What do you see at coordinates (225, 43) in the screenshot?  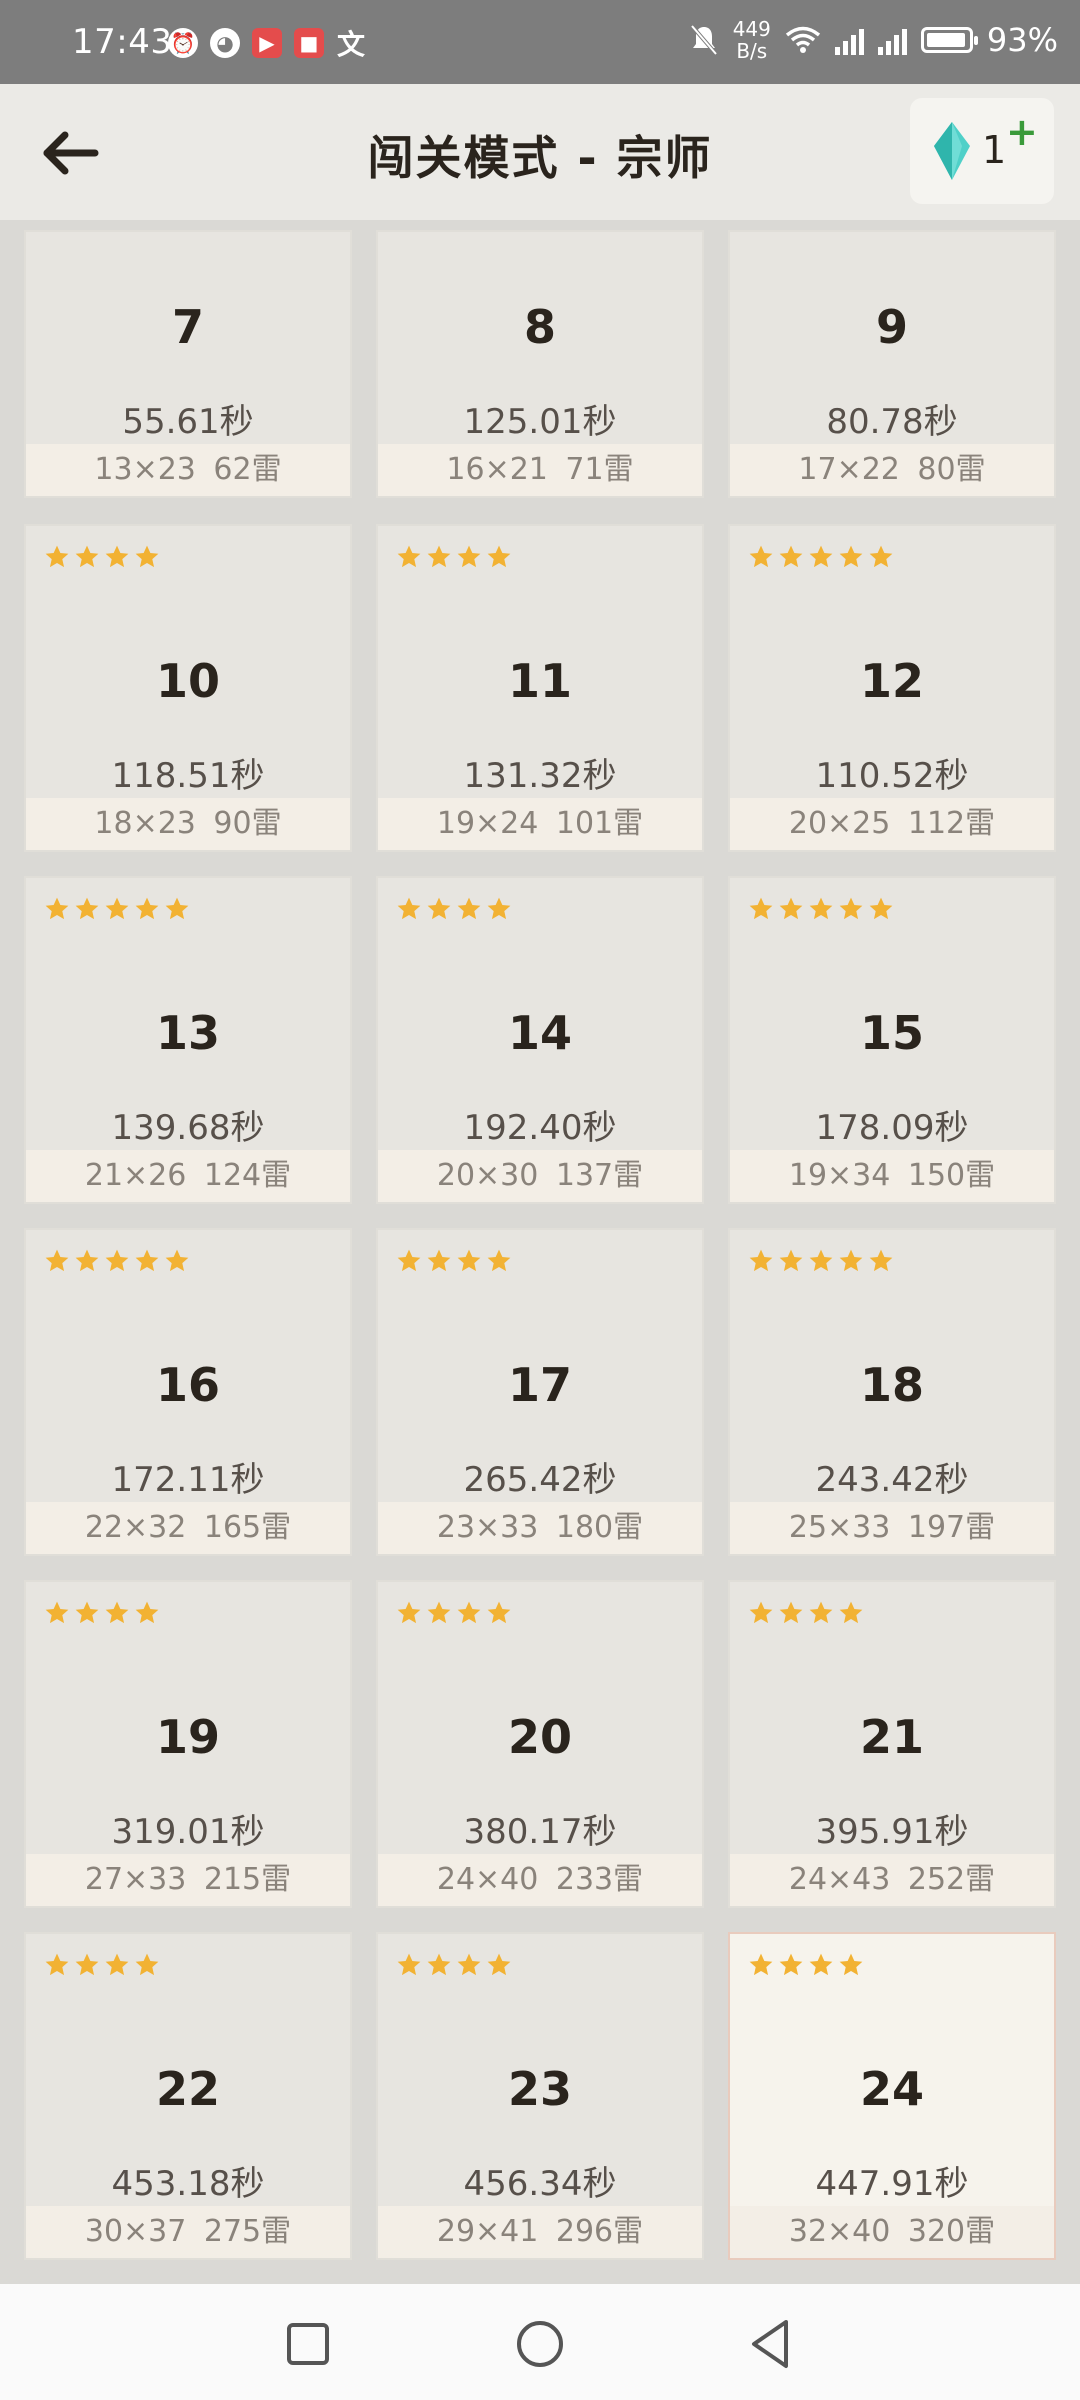 I see `qq-icon: ◕` at bounding box center [225, 43].